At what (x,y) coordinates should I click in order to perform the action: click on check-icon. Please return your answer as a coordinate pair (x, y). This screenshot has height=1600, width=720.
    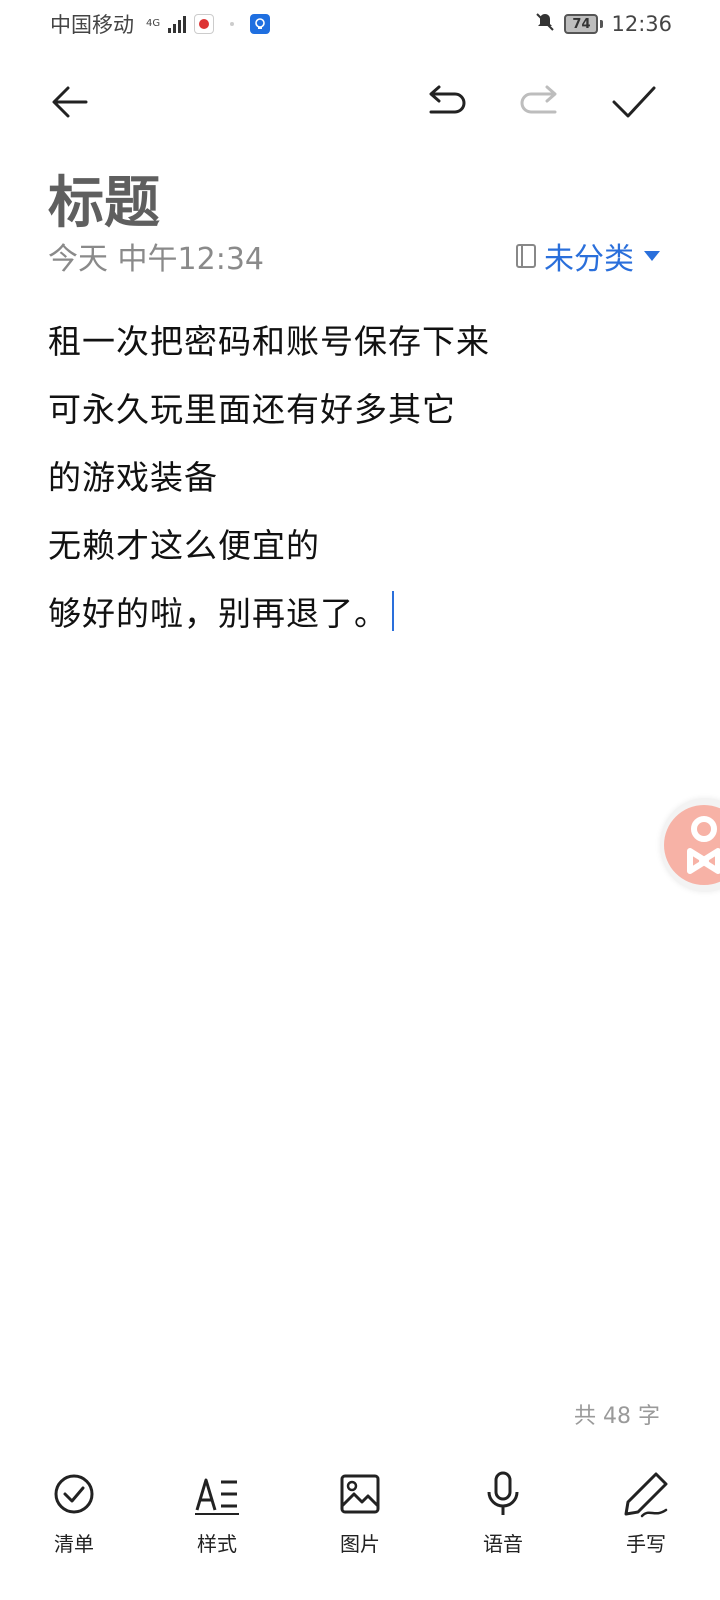
    Looking at the image, I should click on (634, 102).